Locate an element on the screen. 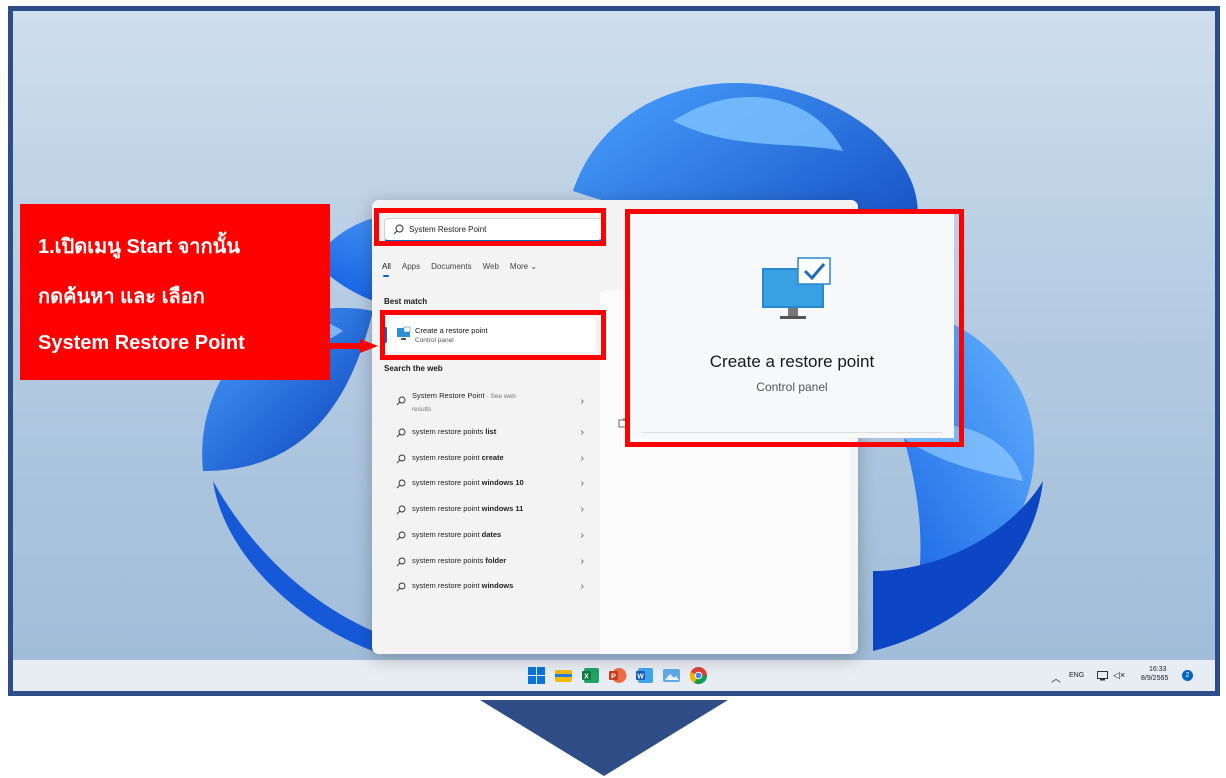  down-arrow-icon is located at coordinates (604, 738).